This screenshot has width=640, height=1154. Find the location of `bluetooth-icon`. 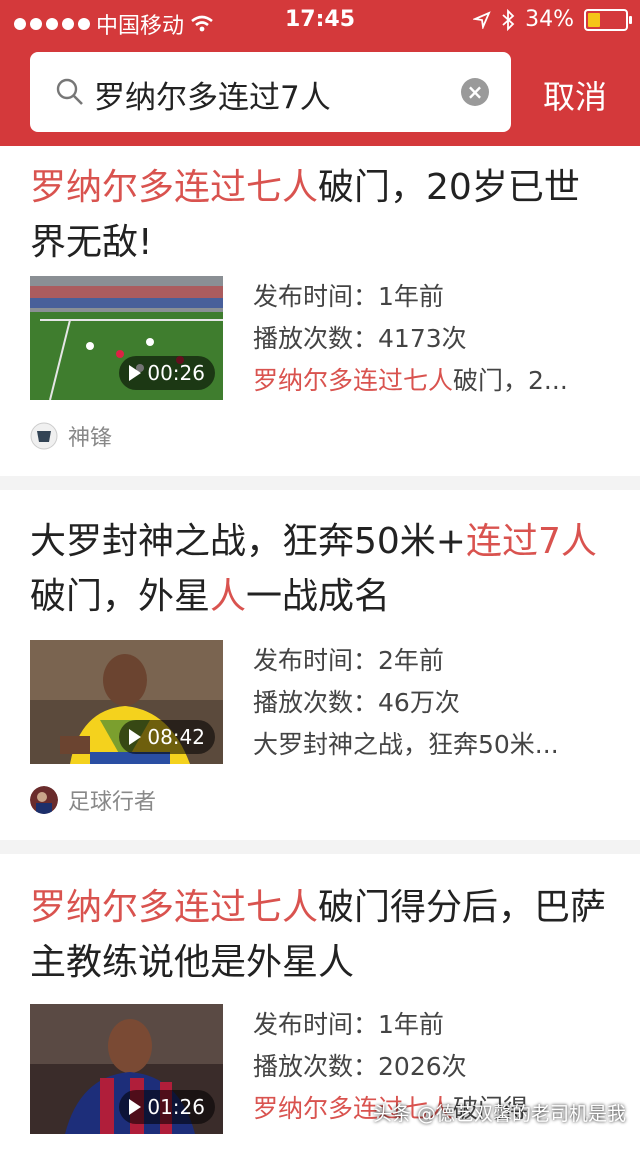

bluetooth-icon is located at coordinates (508, 20).